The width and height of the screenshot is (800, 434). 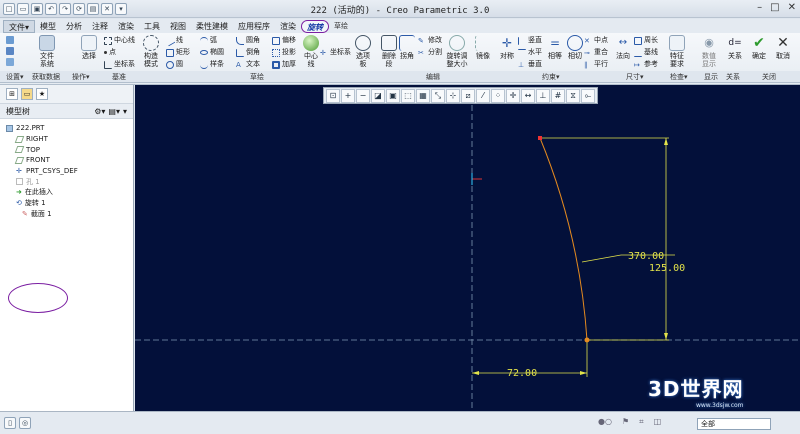 What do you see at coordinates (587, 340) in the screenshot?
I see `vertex-bottom` at bounding box center [587, 340].